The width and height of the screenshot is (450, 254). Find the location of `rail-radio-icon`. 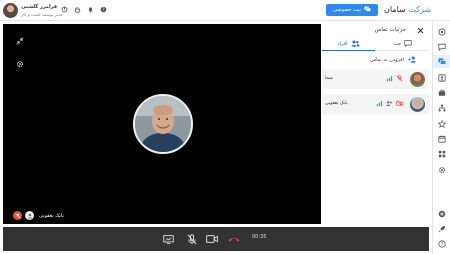

rail-radio-icon is located at coordinates (441, 31).